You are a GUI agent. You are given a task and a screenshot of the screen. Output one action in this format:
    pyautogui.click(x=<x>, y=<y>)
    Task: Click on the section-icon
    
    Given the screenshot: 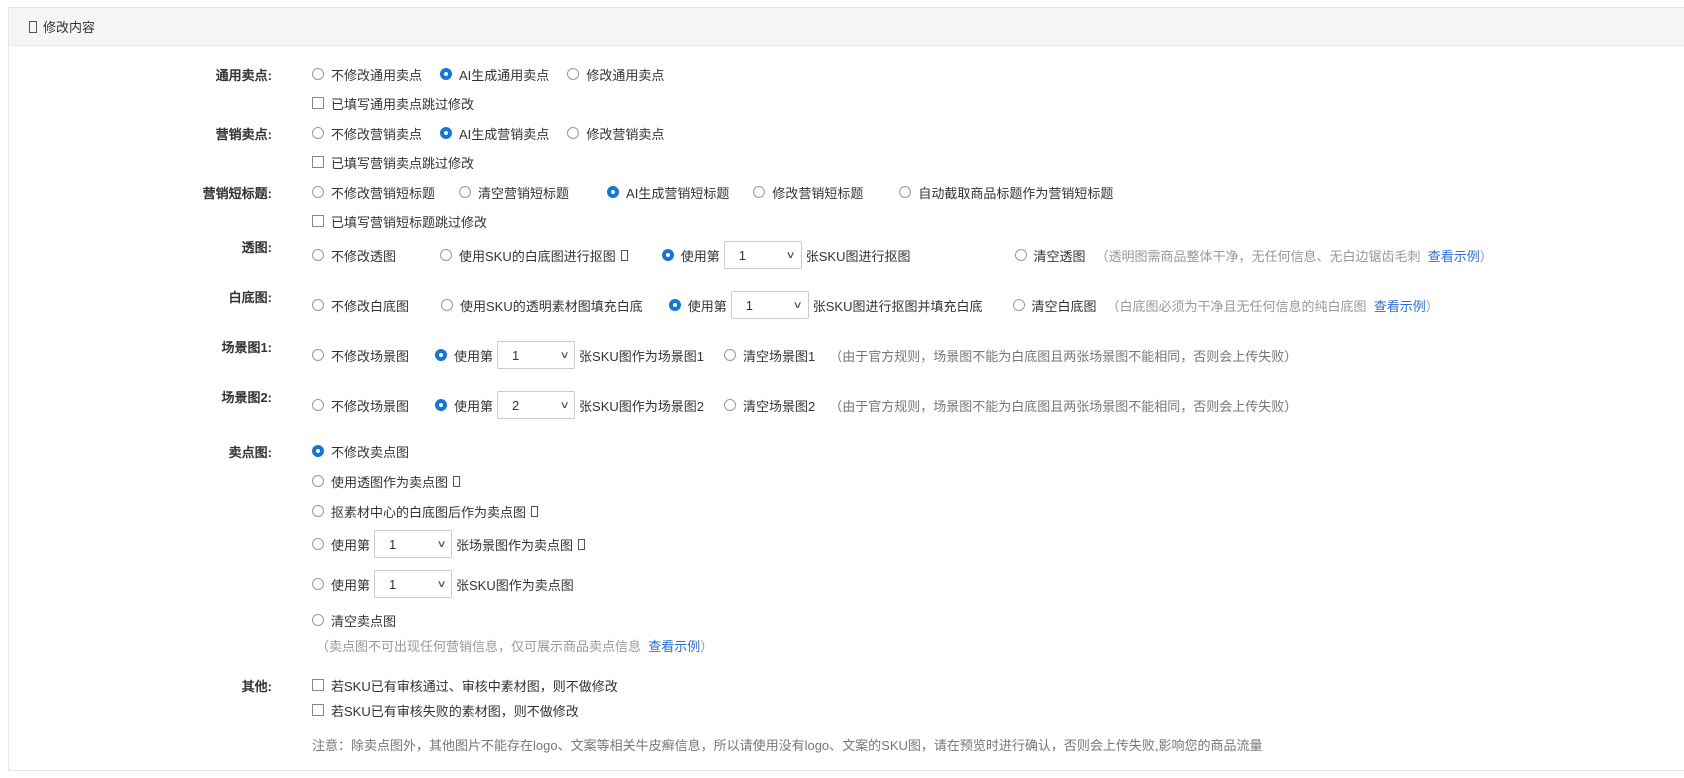 What is the action you would take?
    pyautogui.click(x=33, y=26)
    